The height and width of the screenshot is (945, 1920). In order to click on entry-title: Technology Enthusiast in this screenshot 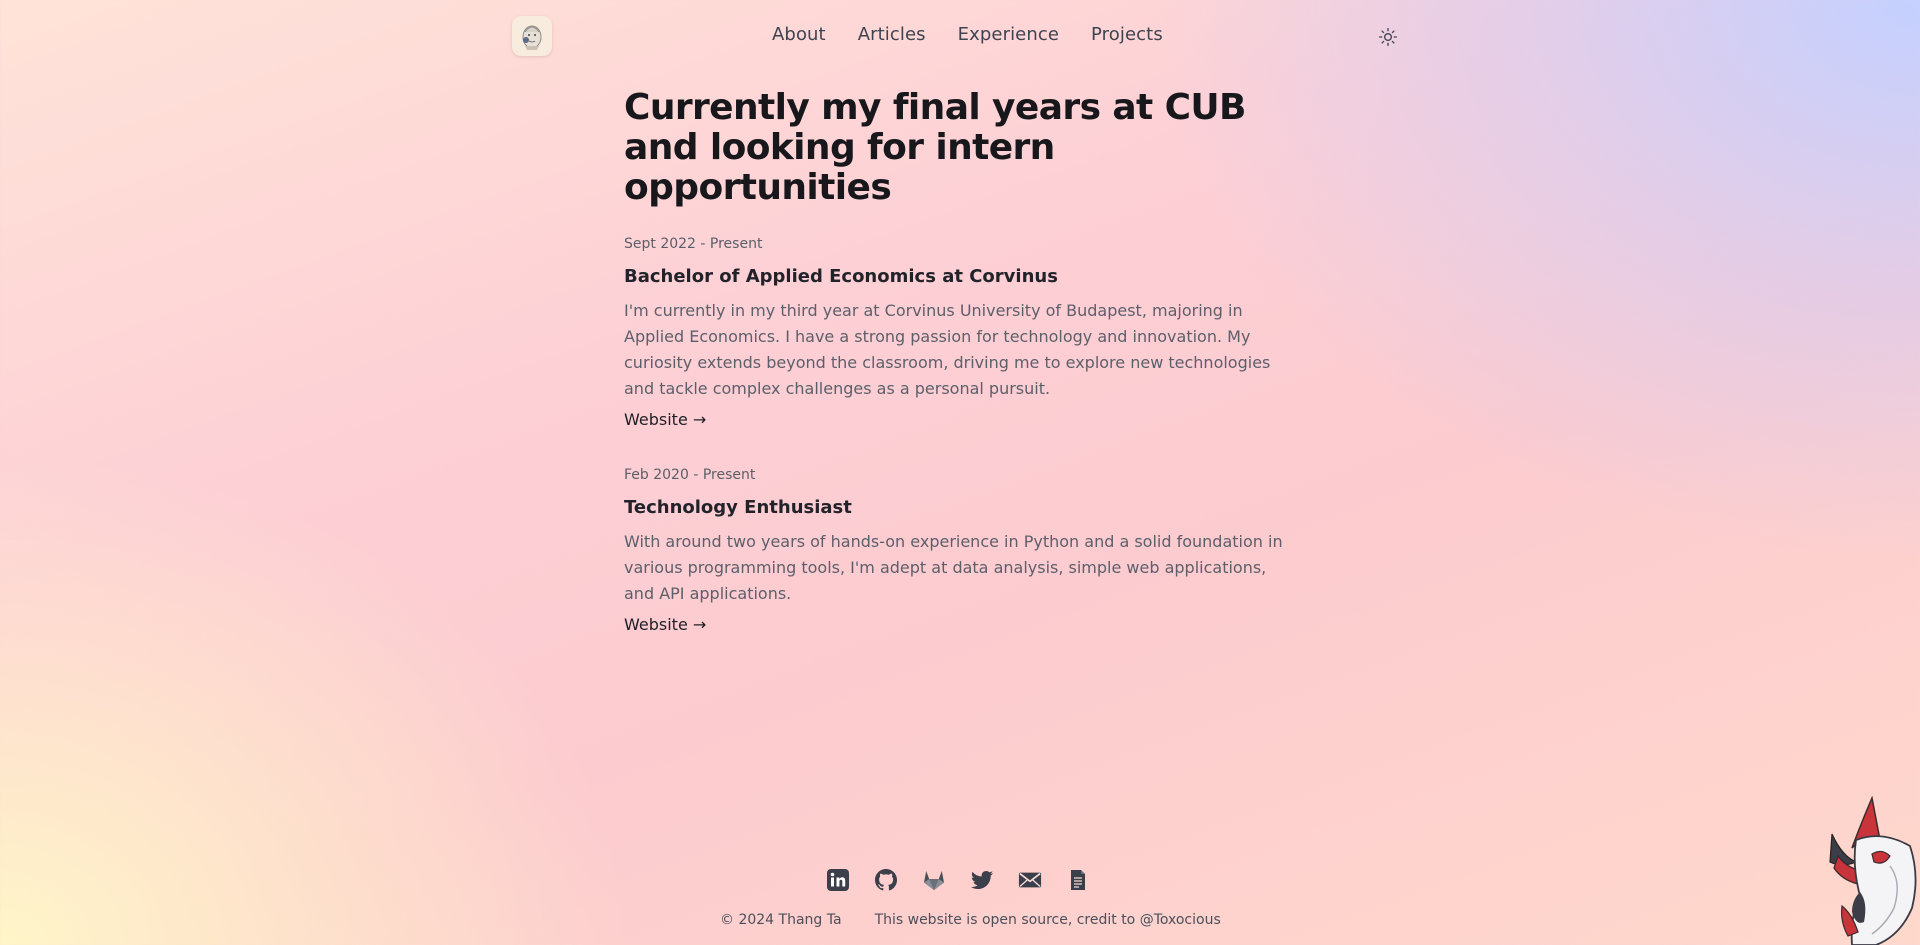, I will do `click(738, 507)`.